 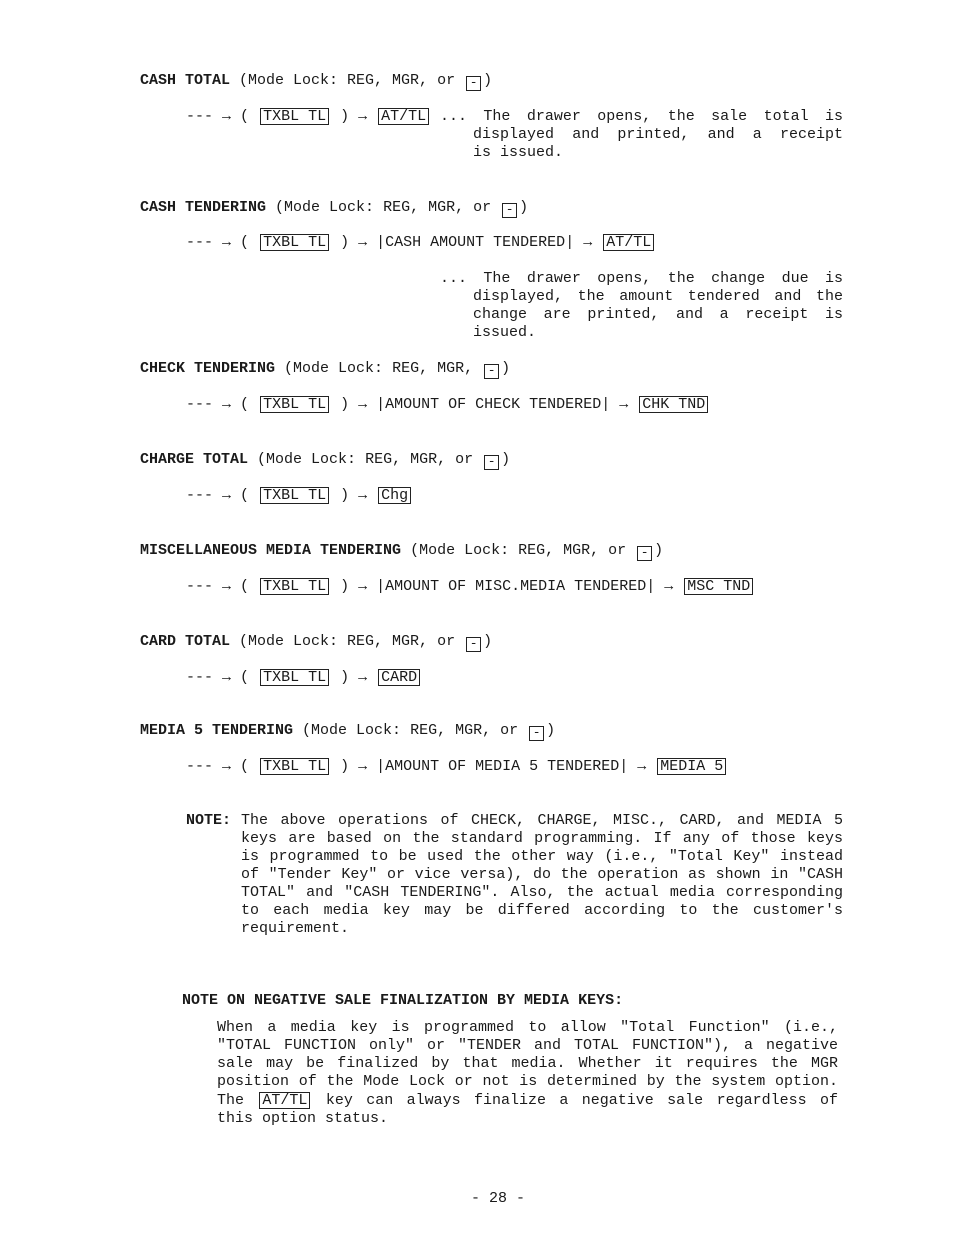 I want to click on description-line: ... The drawer opens, the change due is, so click(x=641, y=278).